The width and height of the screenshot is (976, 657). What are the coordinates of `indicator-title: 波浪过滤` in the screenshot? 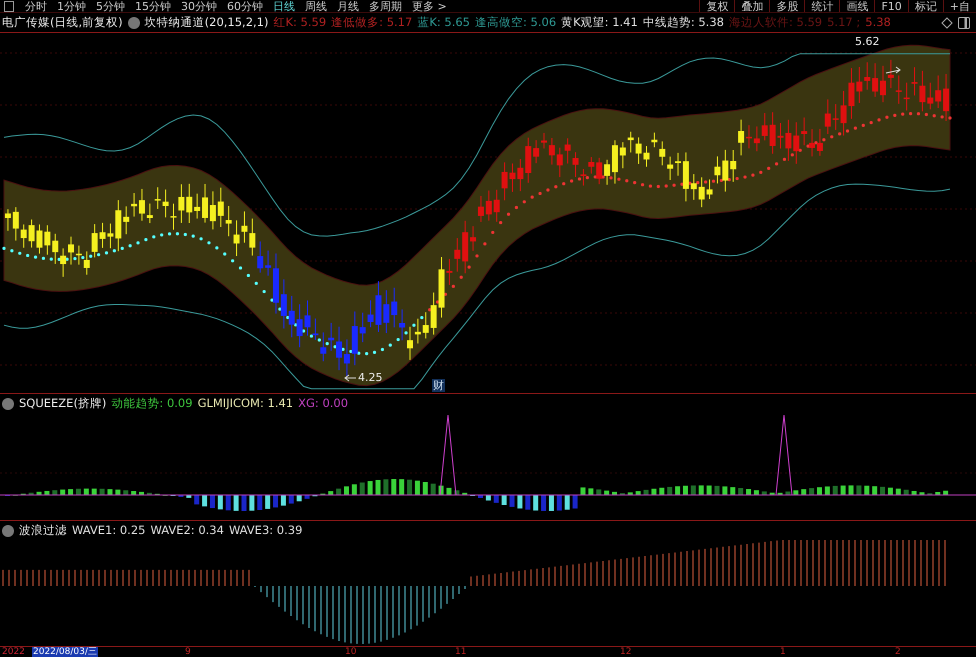 It's located at (43, 530).